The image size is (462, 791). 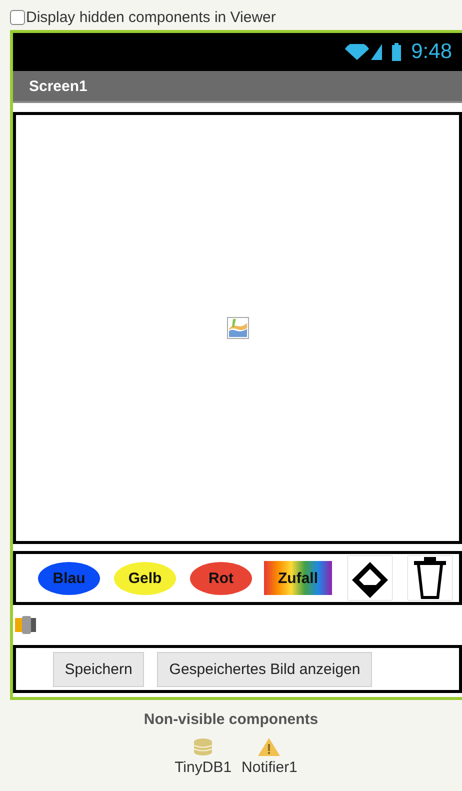 I want to click on checkbox, so click(x=17, y=17).